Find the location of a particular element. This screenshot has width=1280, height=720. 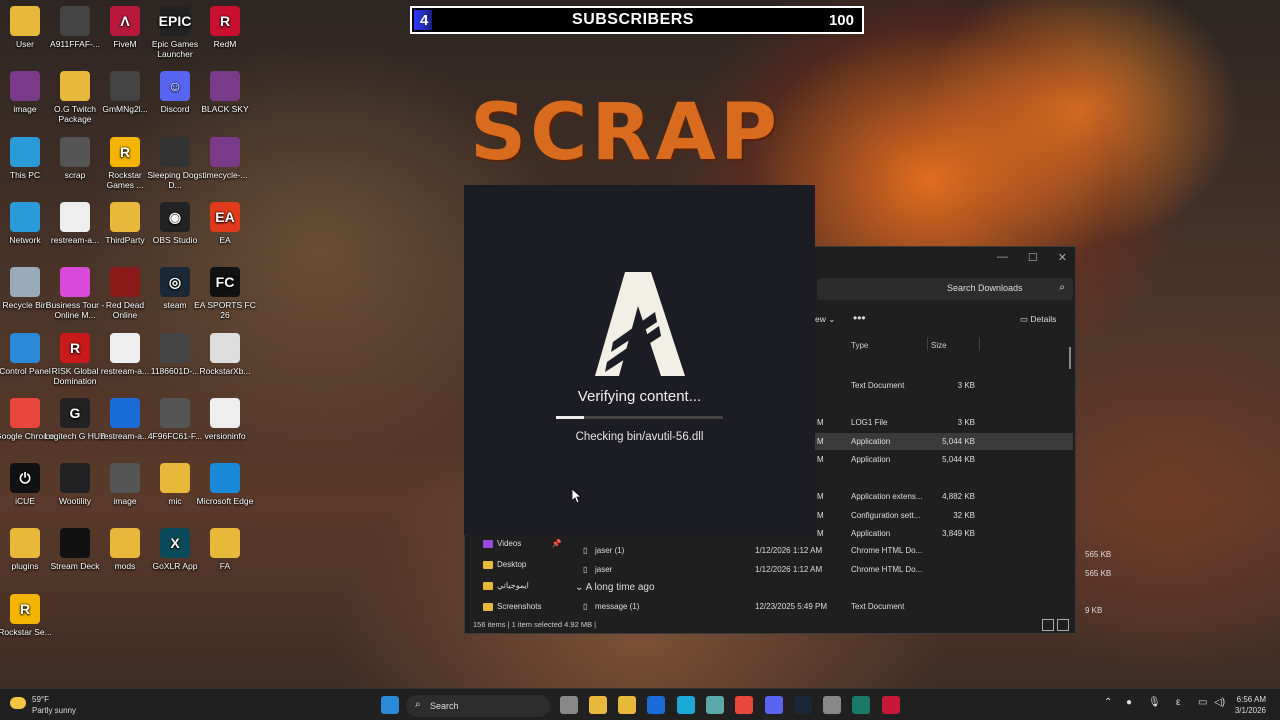

file-row: M Configuration sett... 32 KB is located at coordinates (944, 515).